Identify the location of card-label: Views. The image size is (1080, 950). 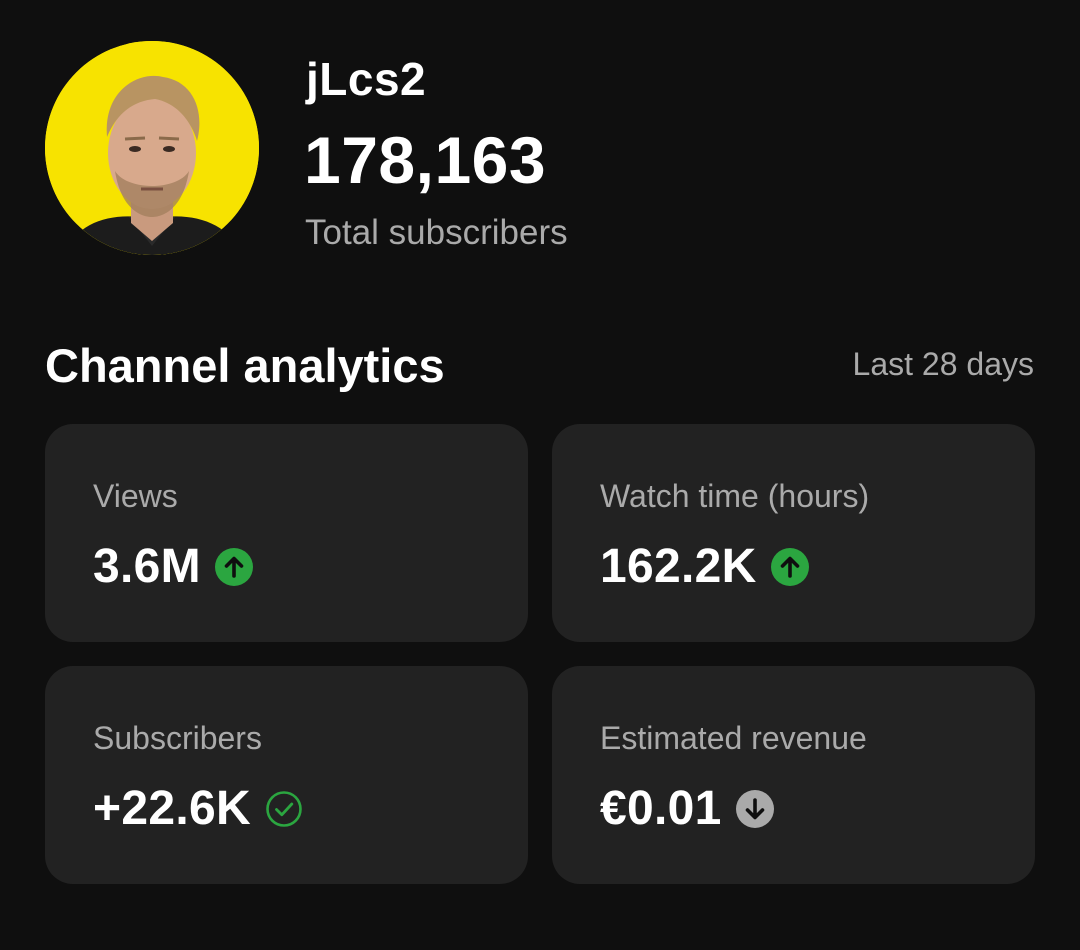
(135, 496).